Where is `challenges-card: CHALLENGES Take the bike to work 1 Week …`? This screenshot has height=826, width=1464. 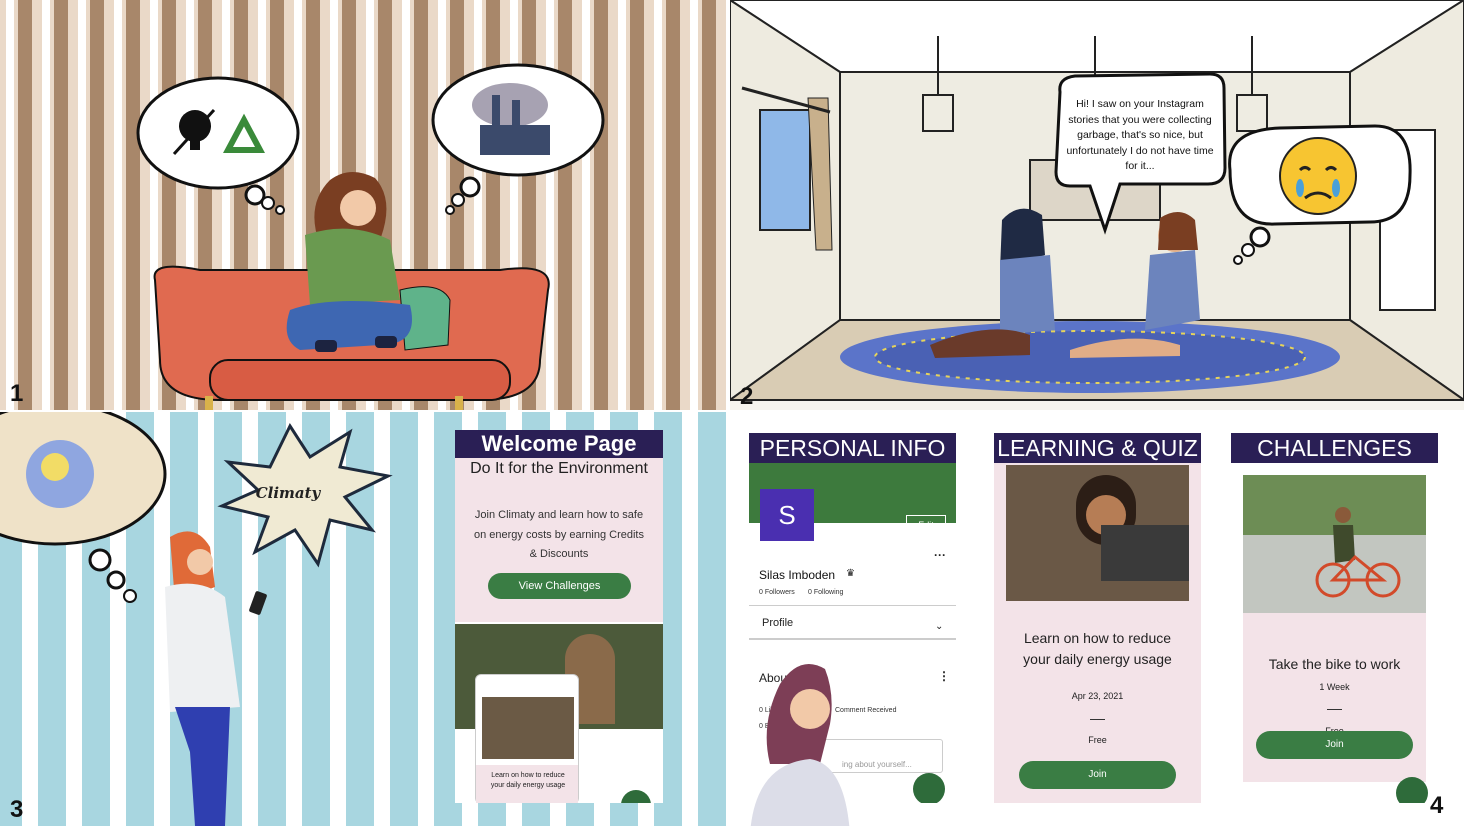
challenges-card: CHALLENGES Take the bike to work 1 Week … is located at coordinates (1334, 618).